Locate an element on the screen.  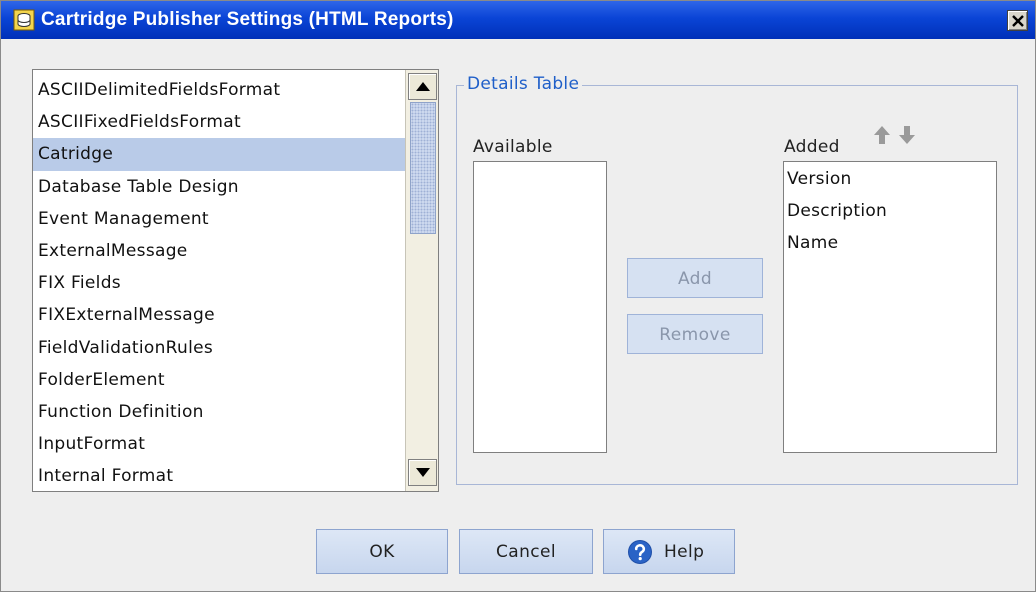
list-item: InputFormat is located at coordinates (219, 444).